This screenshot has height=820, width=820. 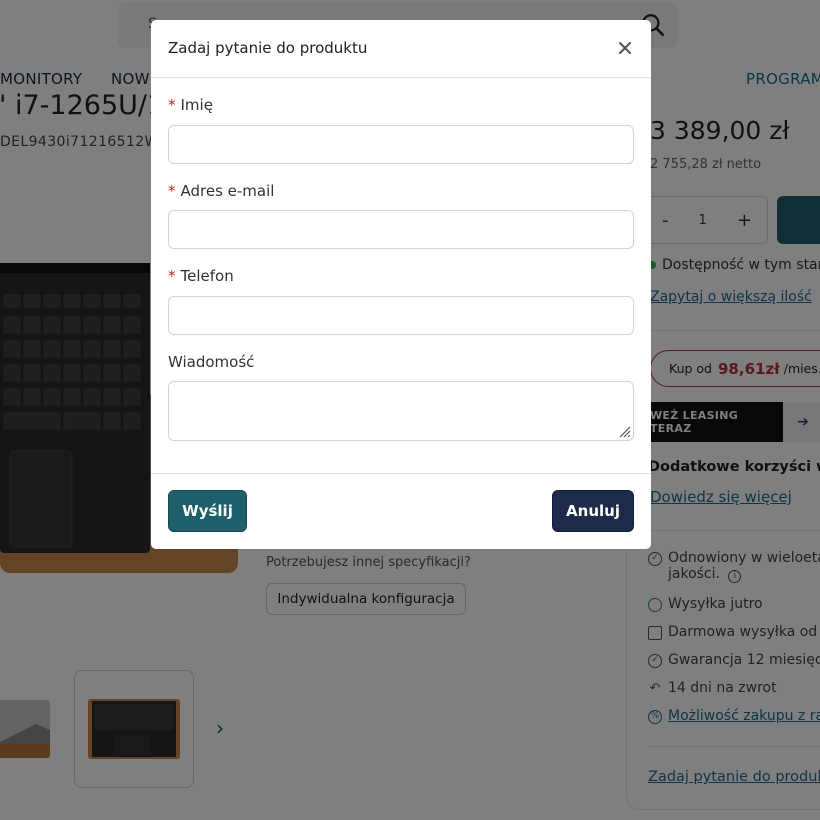 I want to click on email-input, so click(x=401, y=229).